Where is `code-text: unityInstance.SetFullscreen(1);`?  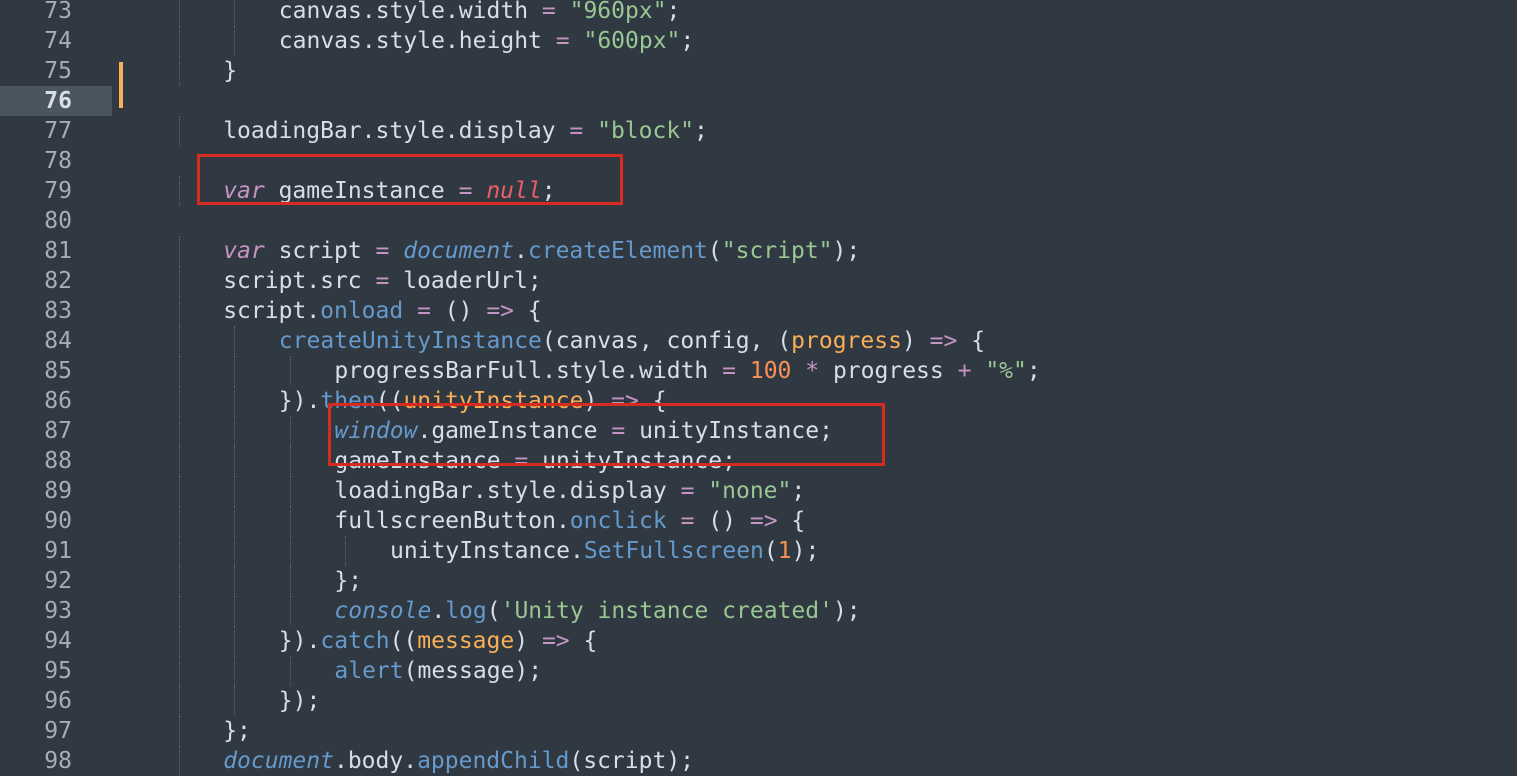
code-text: unityInstance.SetFullscreen(1); is located at coordinates (604, 551).